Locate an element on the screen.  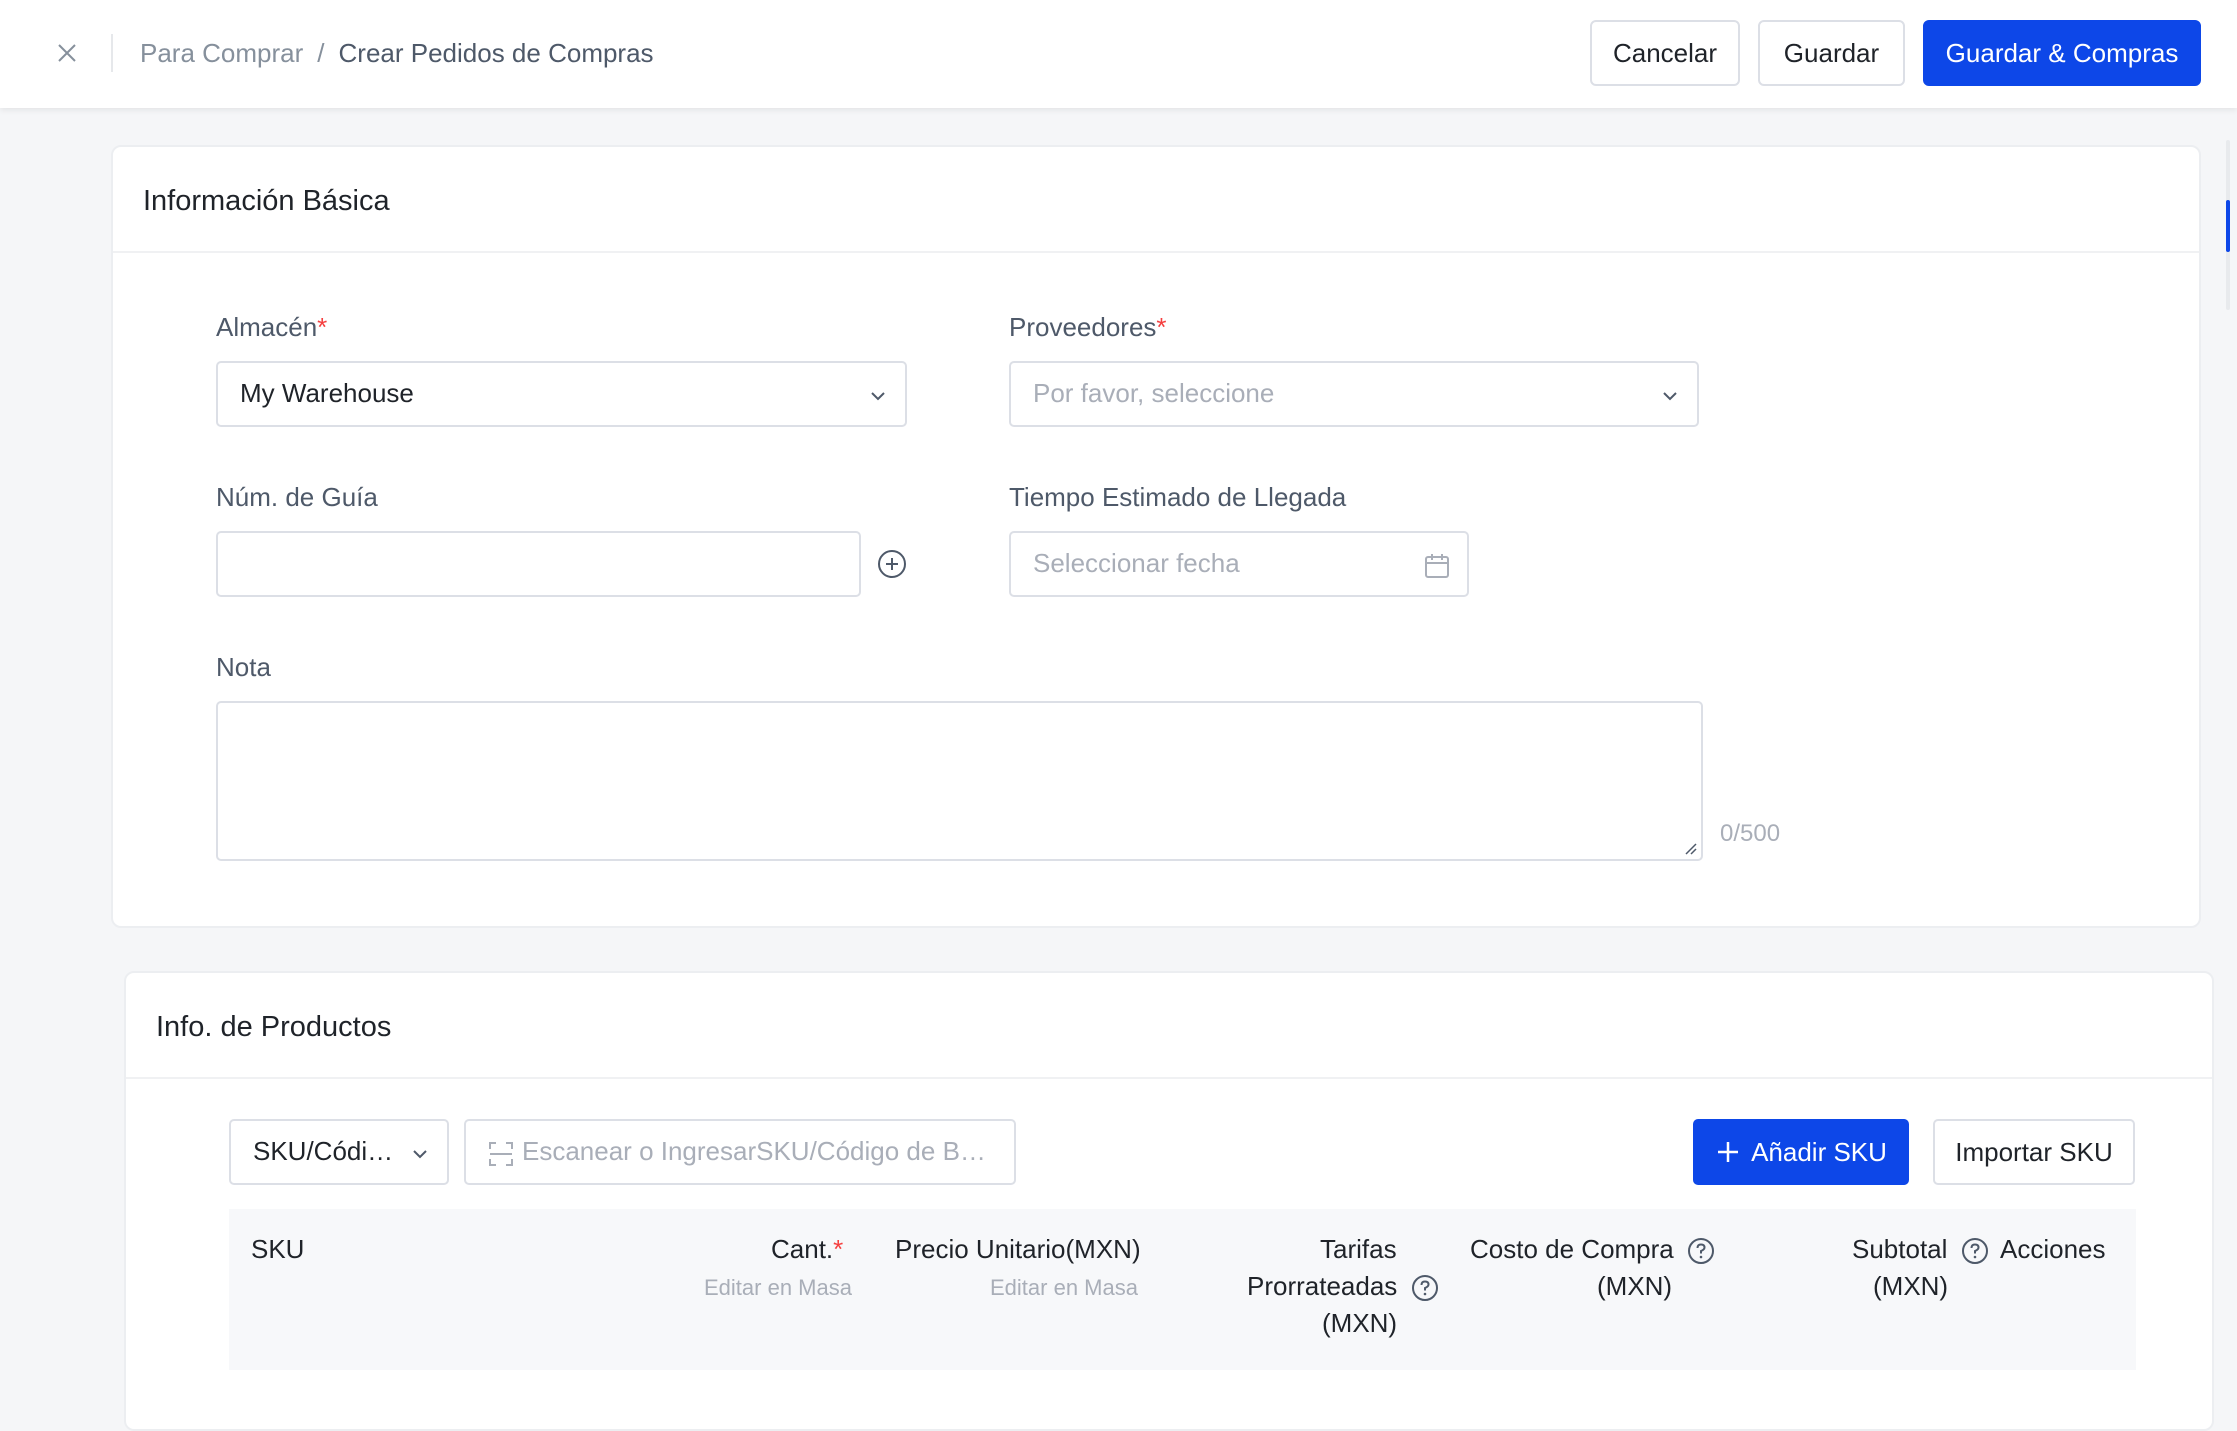
column-cost-line1: Costo de Compra is located at coordinates (1592, 1249).